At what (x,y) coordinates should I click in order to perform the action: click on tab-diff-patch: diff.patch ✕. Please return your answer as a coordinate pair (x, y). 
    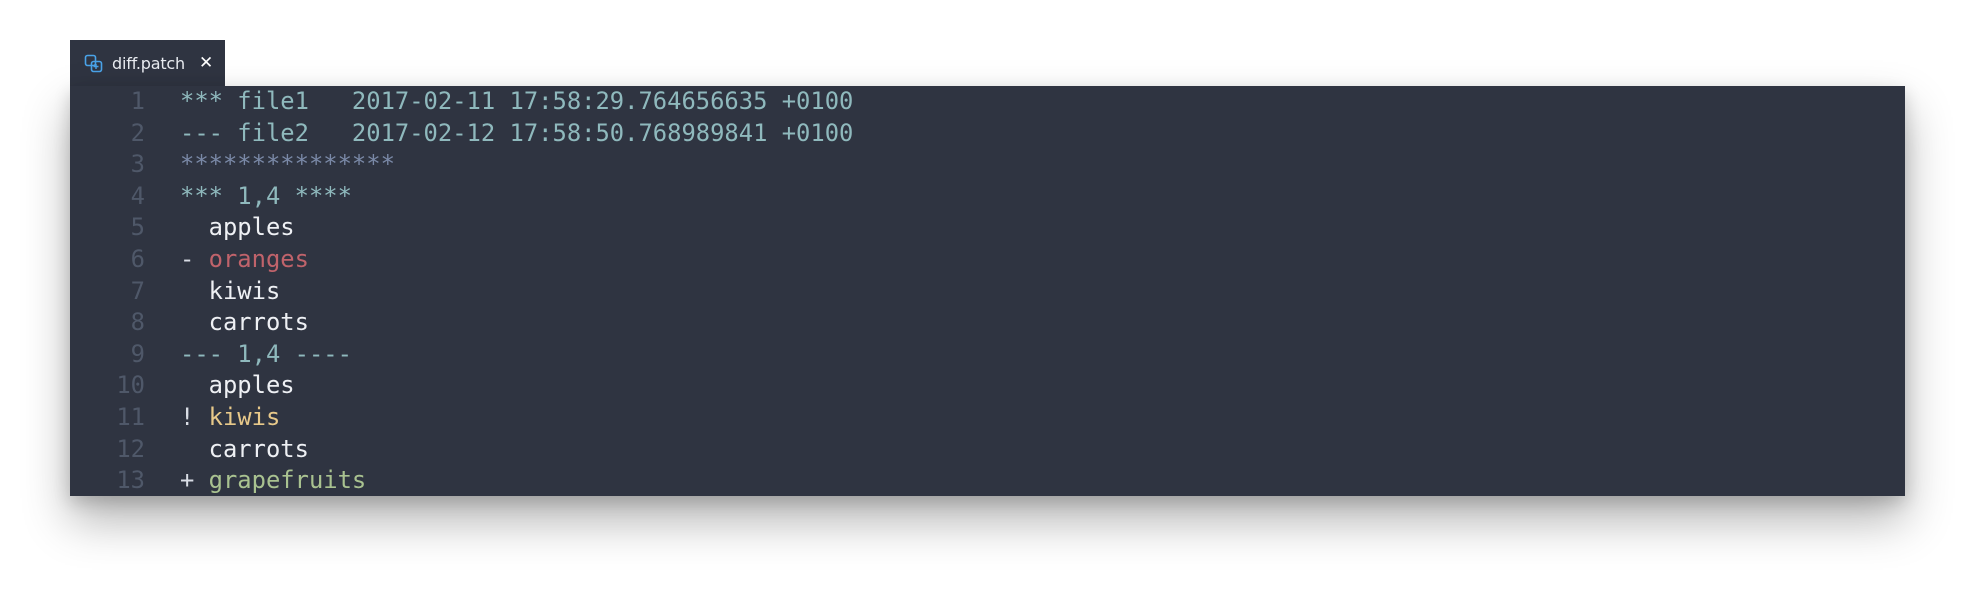
    Looking at the image, I should click on (147, 63).